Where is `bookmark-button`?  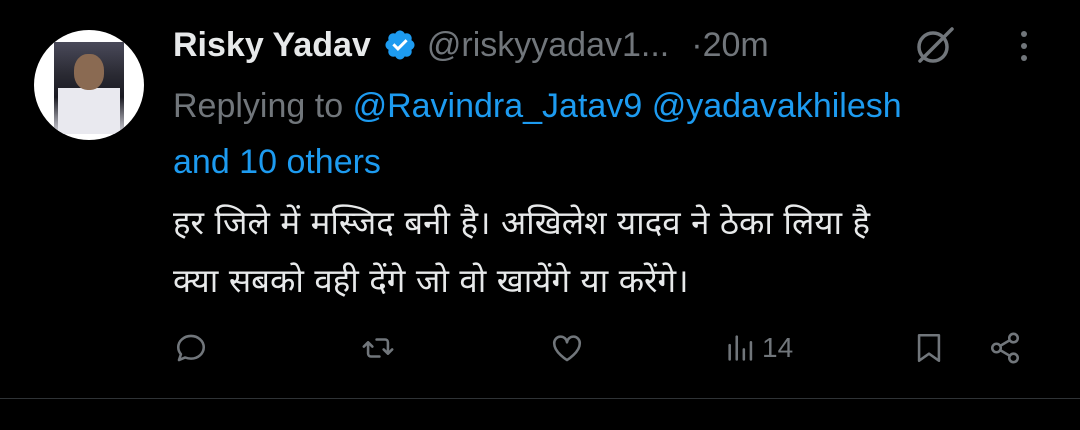
bookmark-button is located at coordinates (929, 348).